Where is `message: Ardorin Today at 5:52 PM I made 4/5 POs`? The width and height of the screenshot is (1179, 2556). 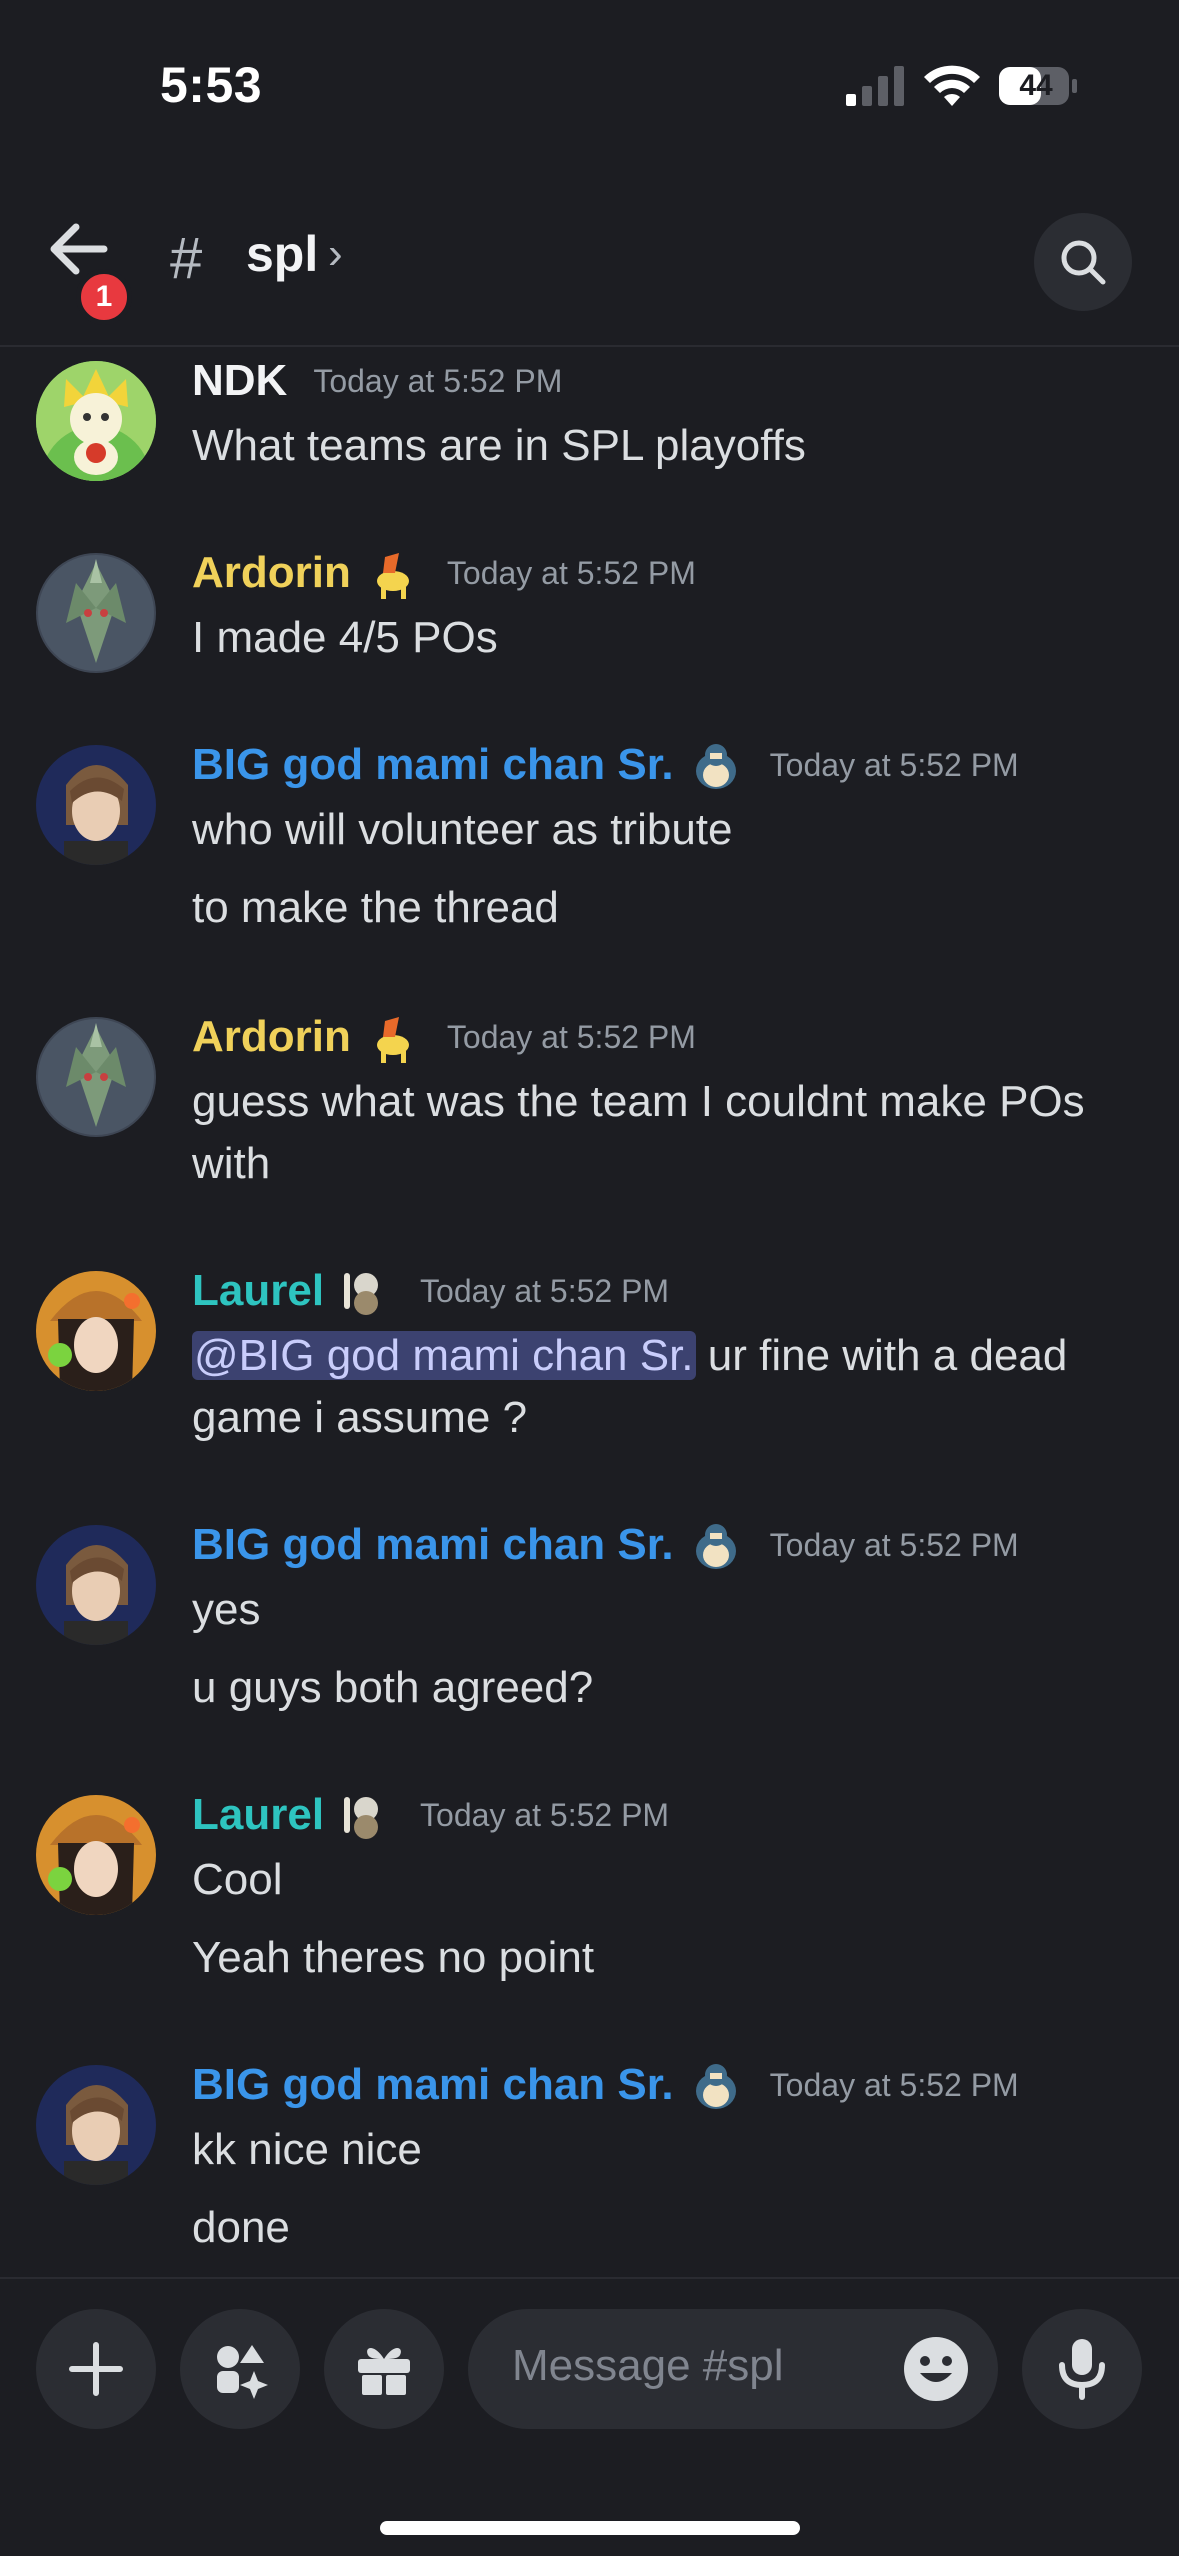
message: Ardorin Today at 5:52 PM I made 4/5 POs is located at coordinates (589, 631).